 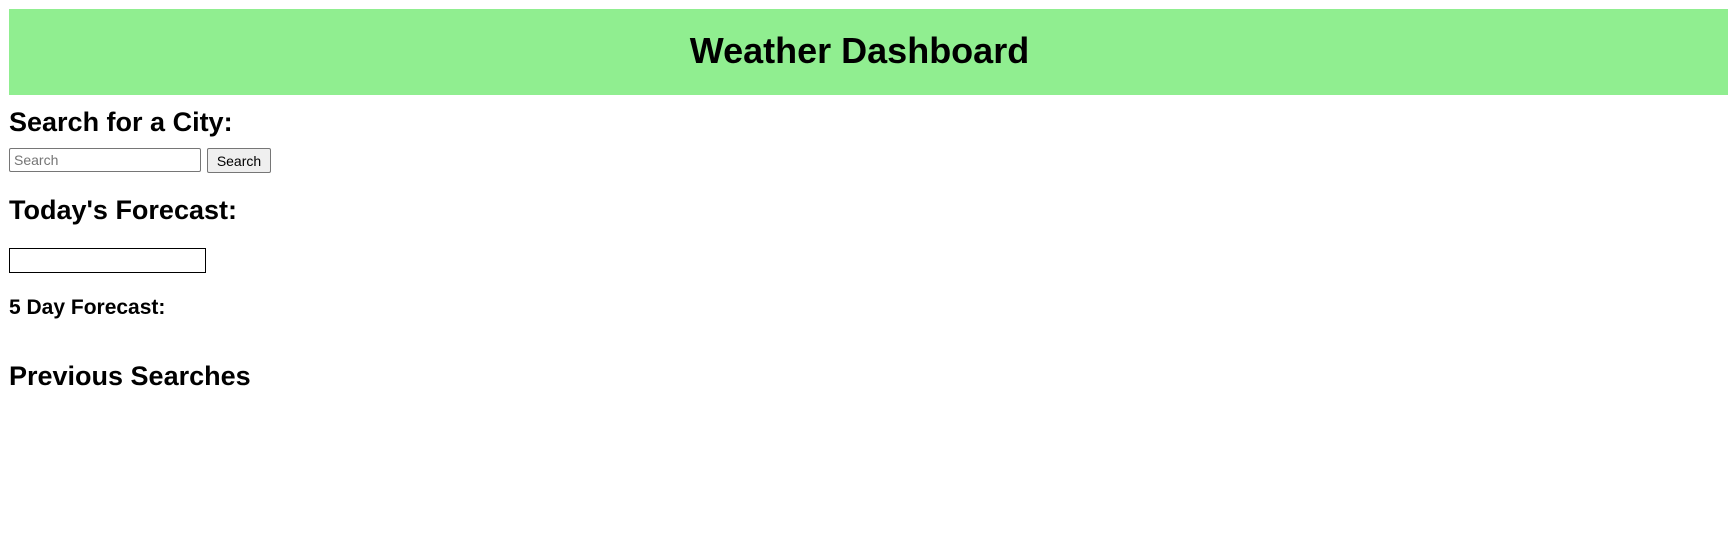 What do you see at coordinates (130, 376) in the screenshot?
I see `previous-searches-heading: Previous Searches` at bounding box center [130, 376].